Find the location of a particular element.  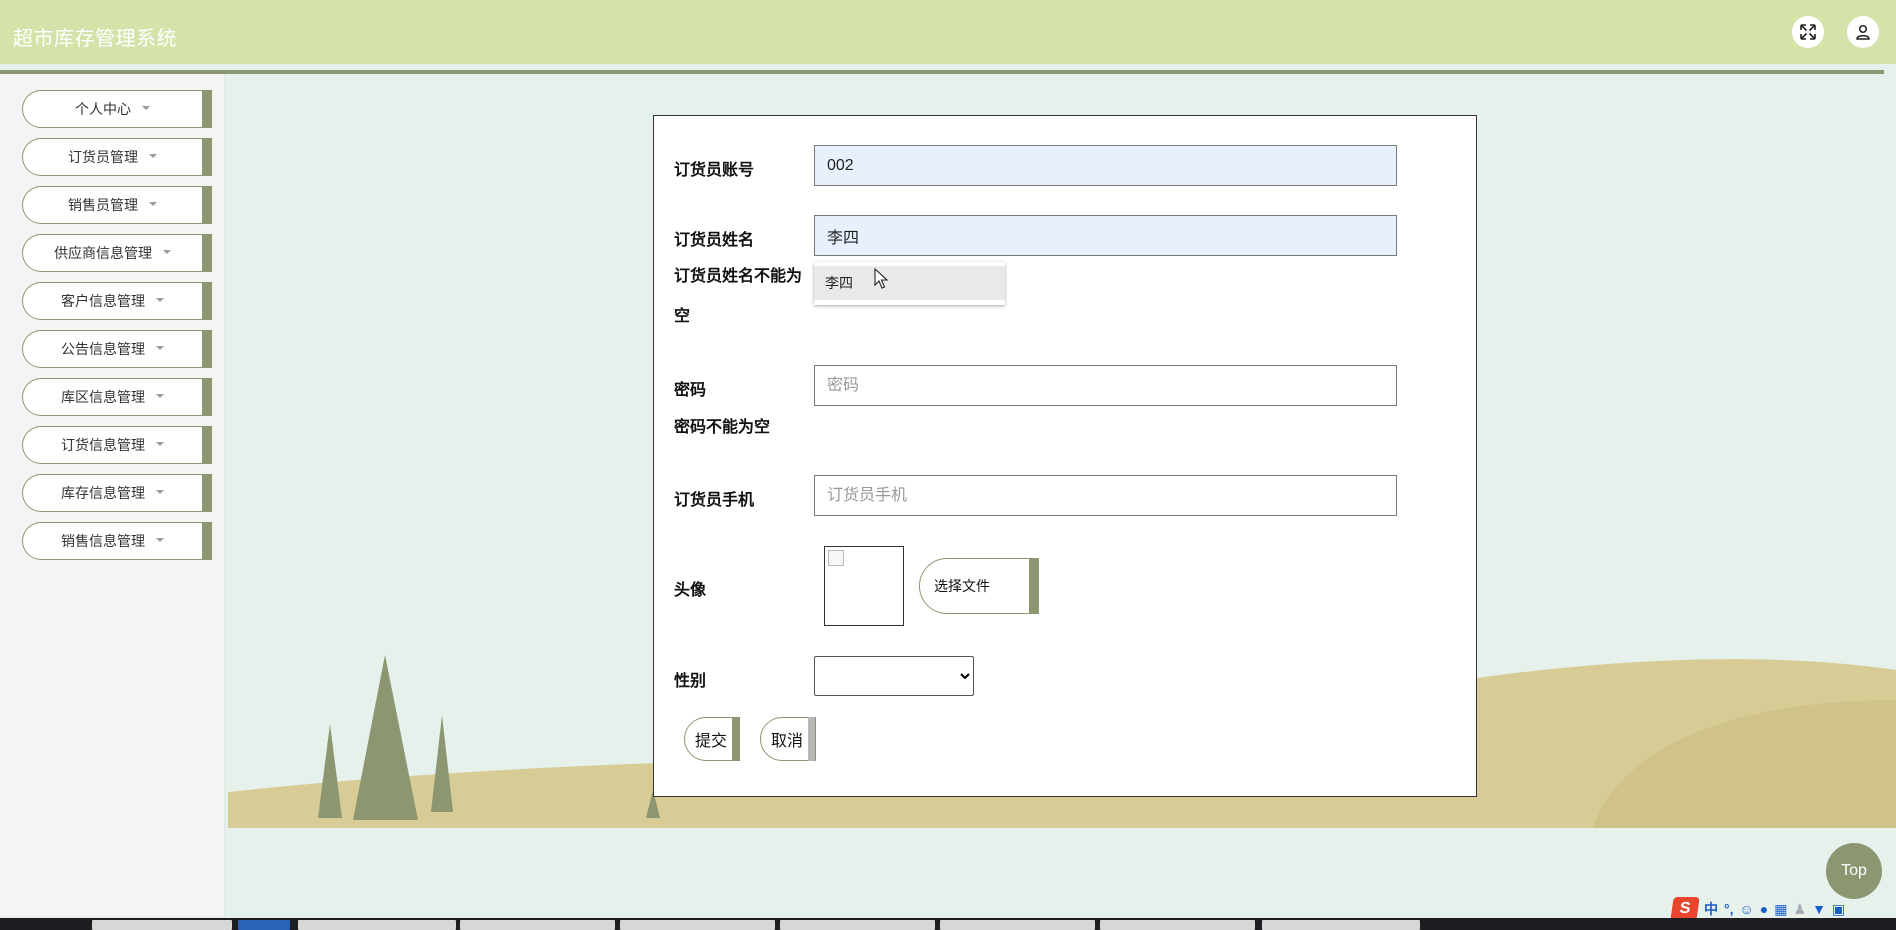

sidebar-item-notice-info: 公告信息管理 is located at coordinates (117, 349).